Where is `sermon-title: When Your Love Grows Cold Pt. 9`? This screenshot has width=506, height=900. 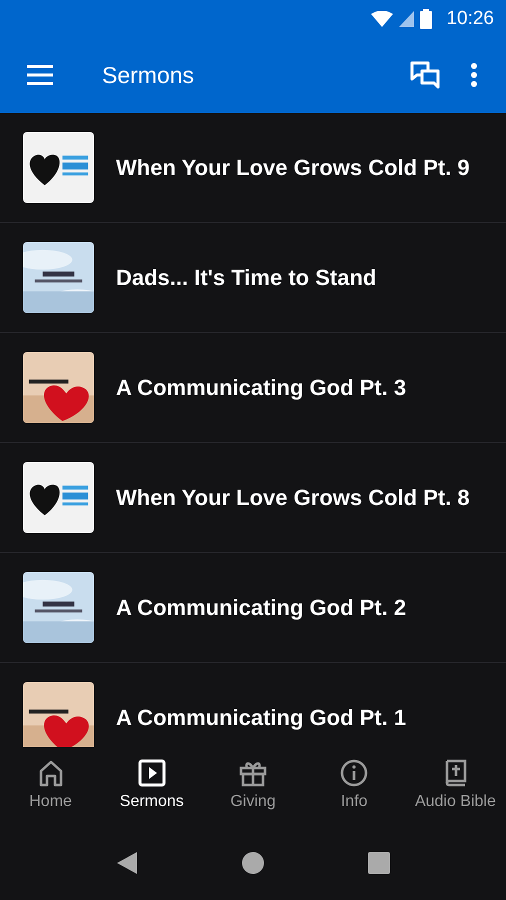
sermon-title: When Your Love Grows Cold Pt. 9 is located at coordinates (293, 167).